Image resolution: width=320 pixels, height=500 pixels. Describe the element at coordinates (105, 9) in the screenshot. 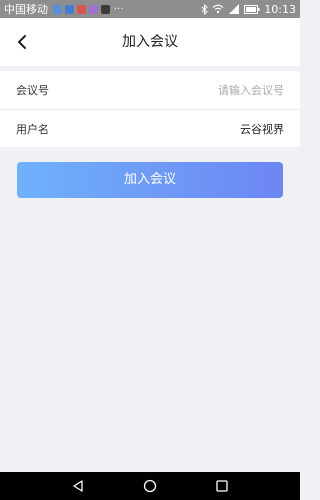

I see `message-notif-icon` at that location.